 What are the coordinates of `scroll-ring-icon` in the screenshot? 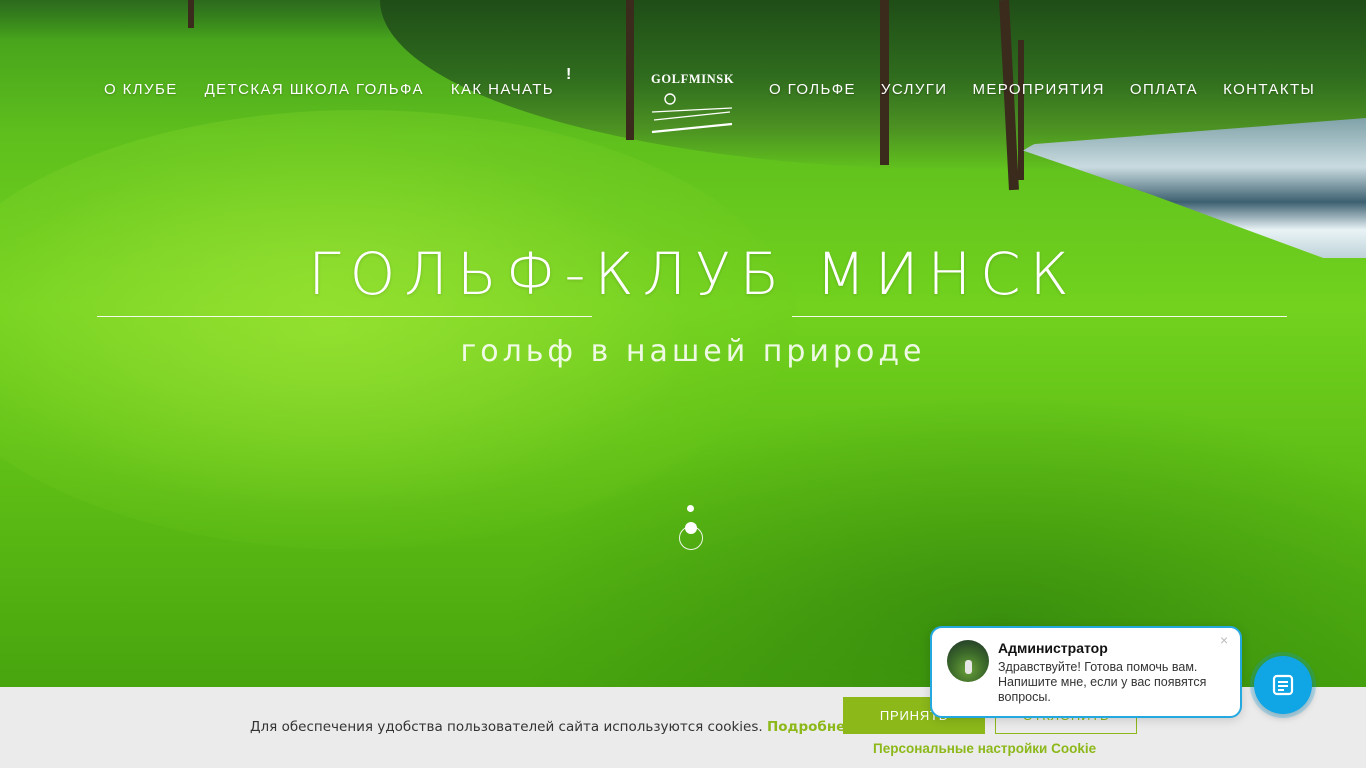 It's located at (691, 538).